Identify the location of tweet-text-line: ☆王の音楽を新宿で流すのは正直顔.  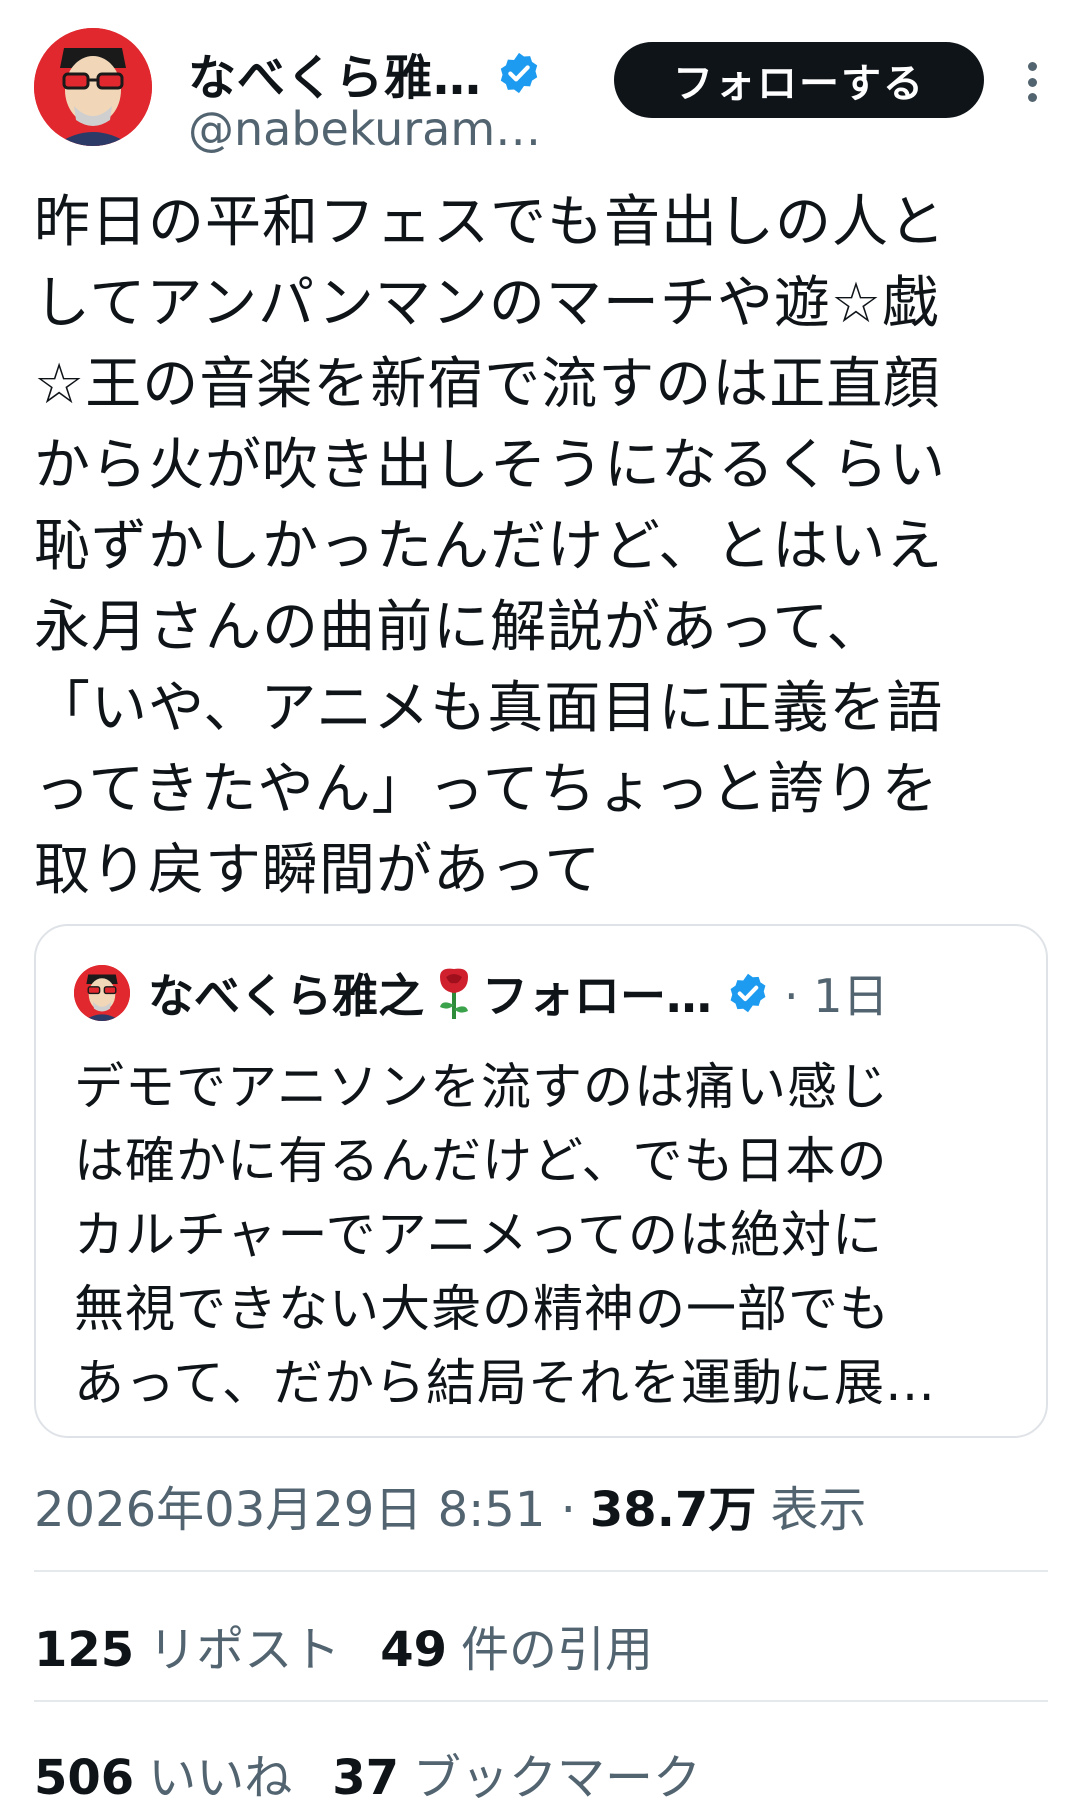
(487, 384).